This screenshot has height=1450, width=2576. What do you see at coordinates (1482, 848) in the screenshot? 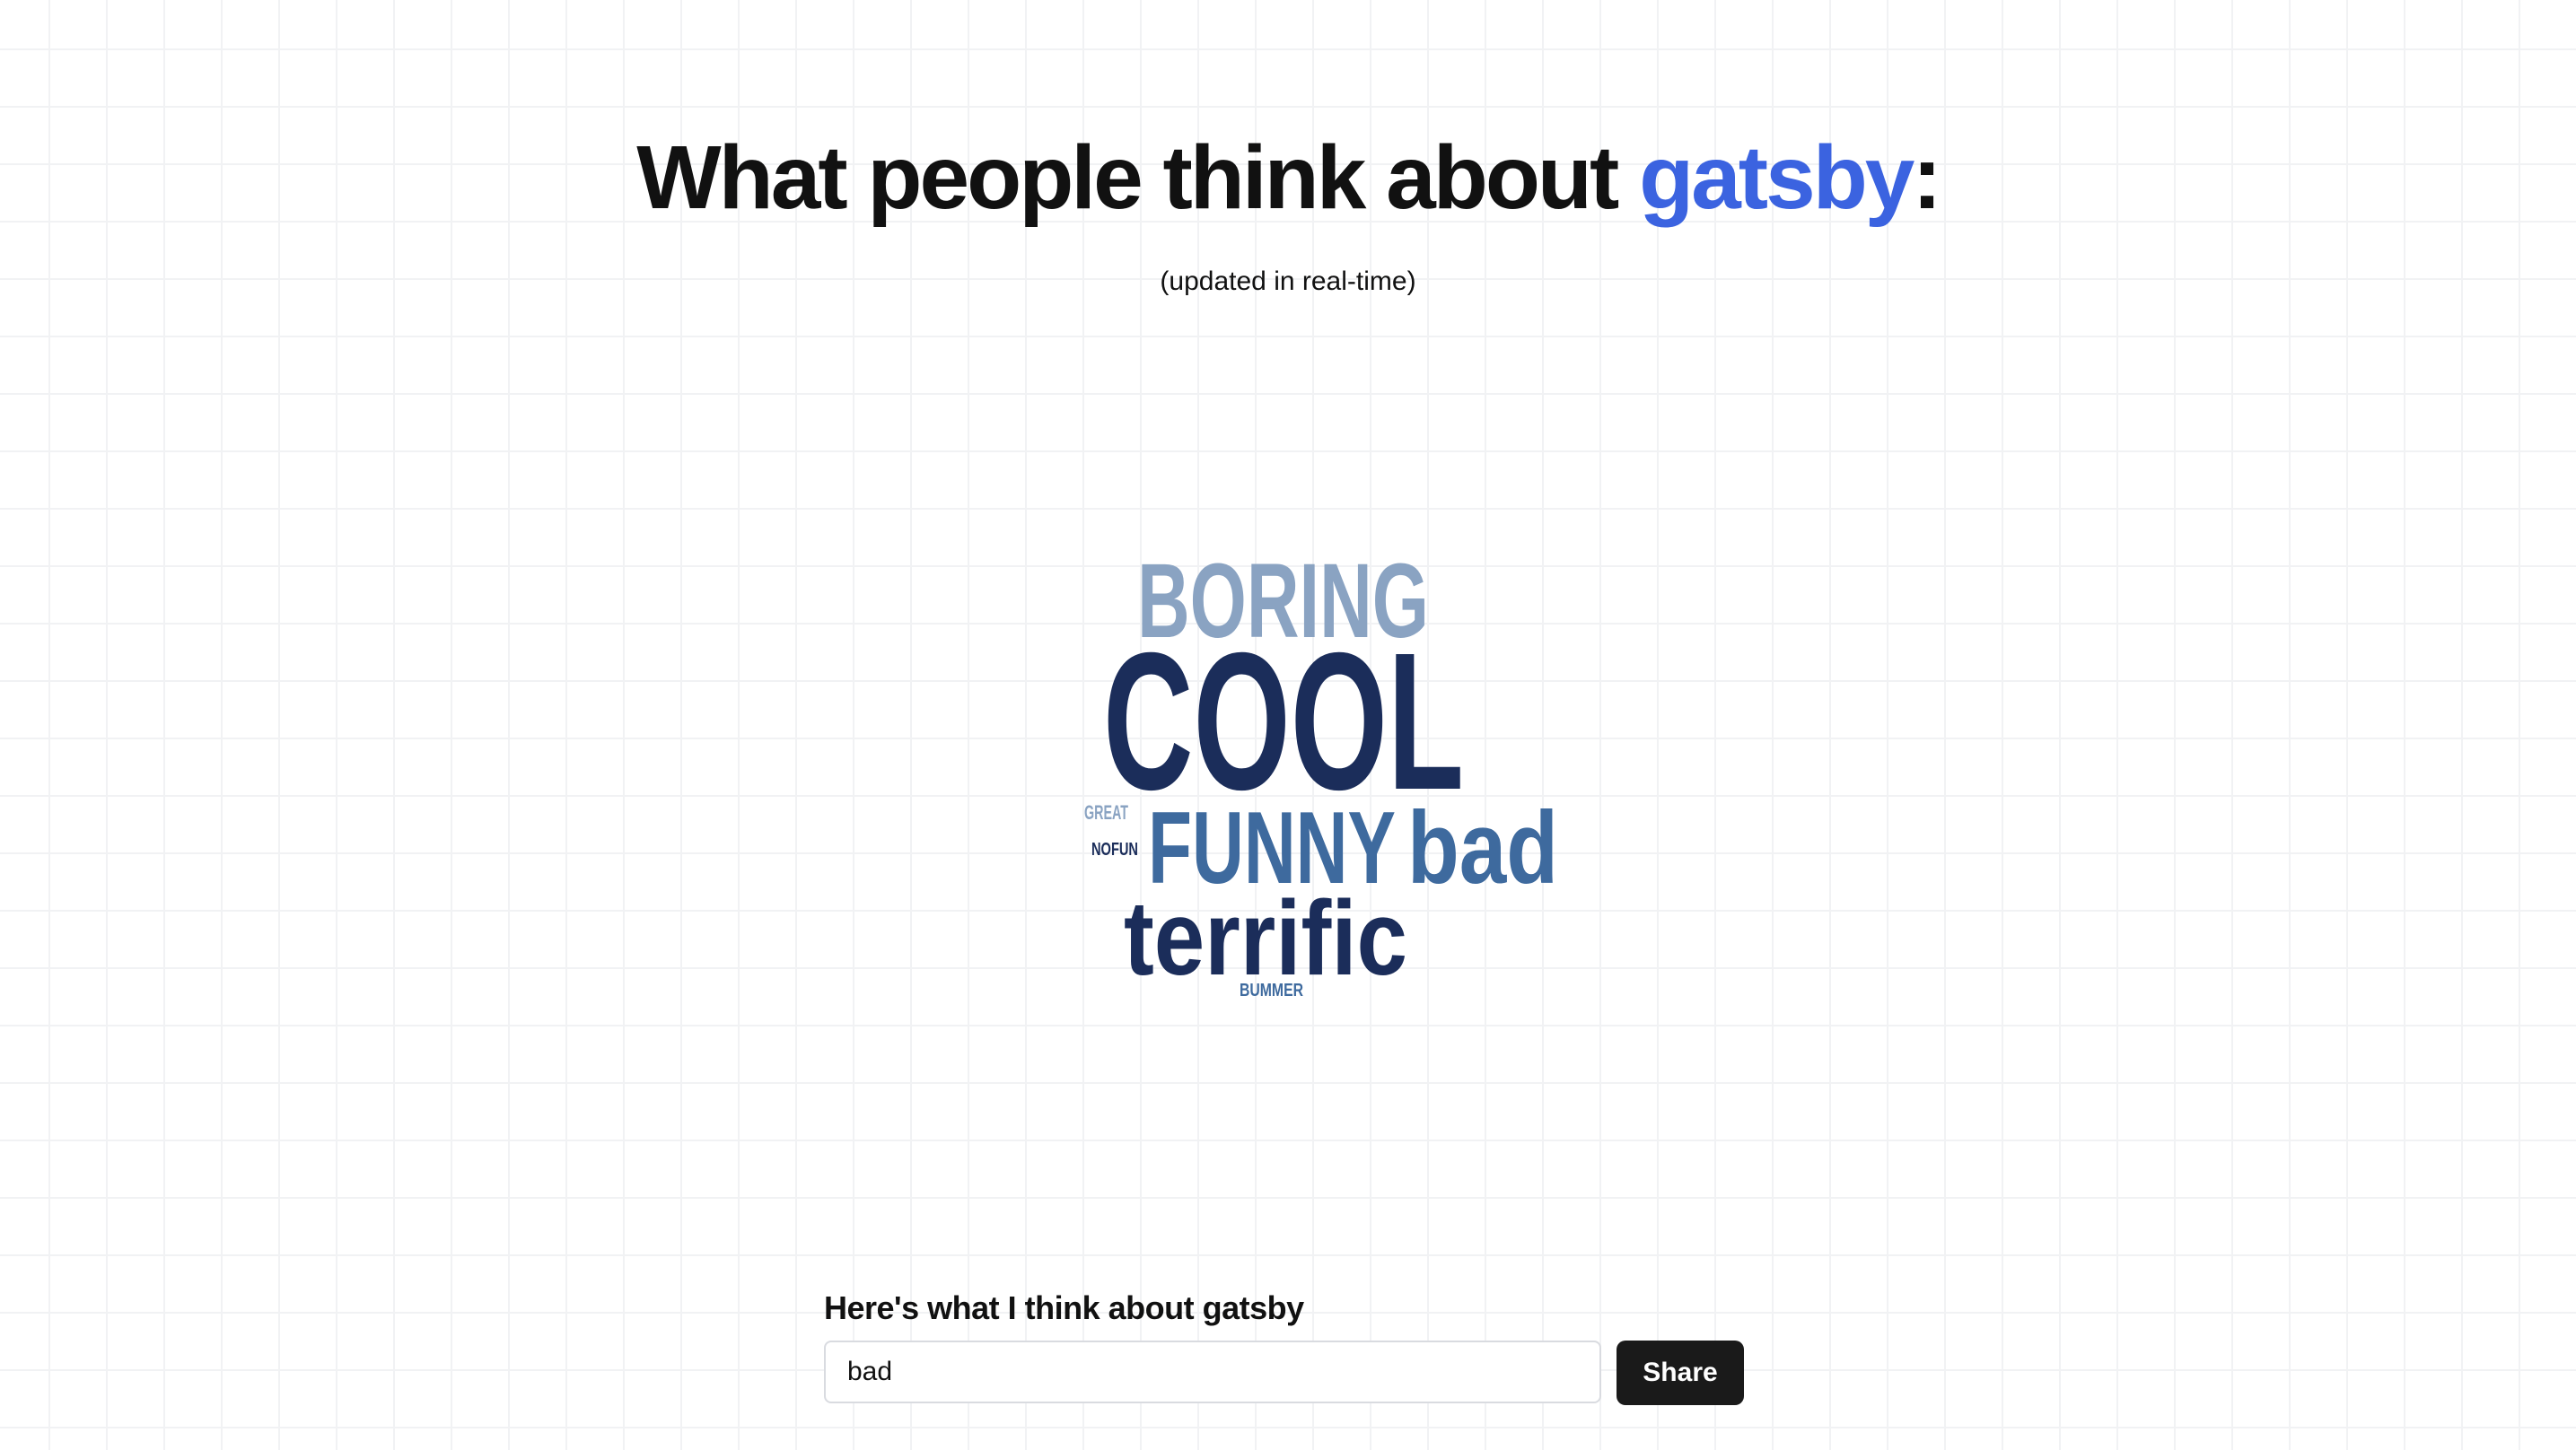
I see `word-cloud-word: bad` at bounding box center [1482, 848].